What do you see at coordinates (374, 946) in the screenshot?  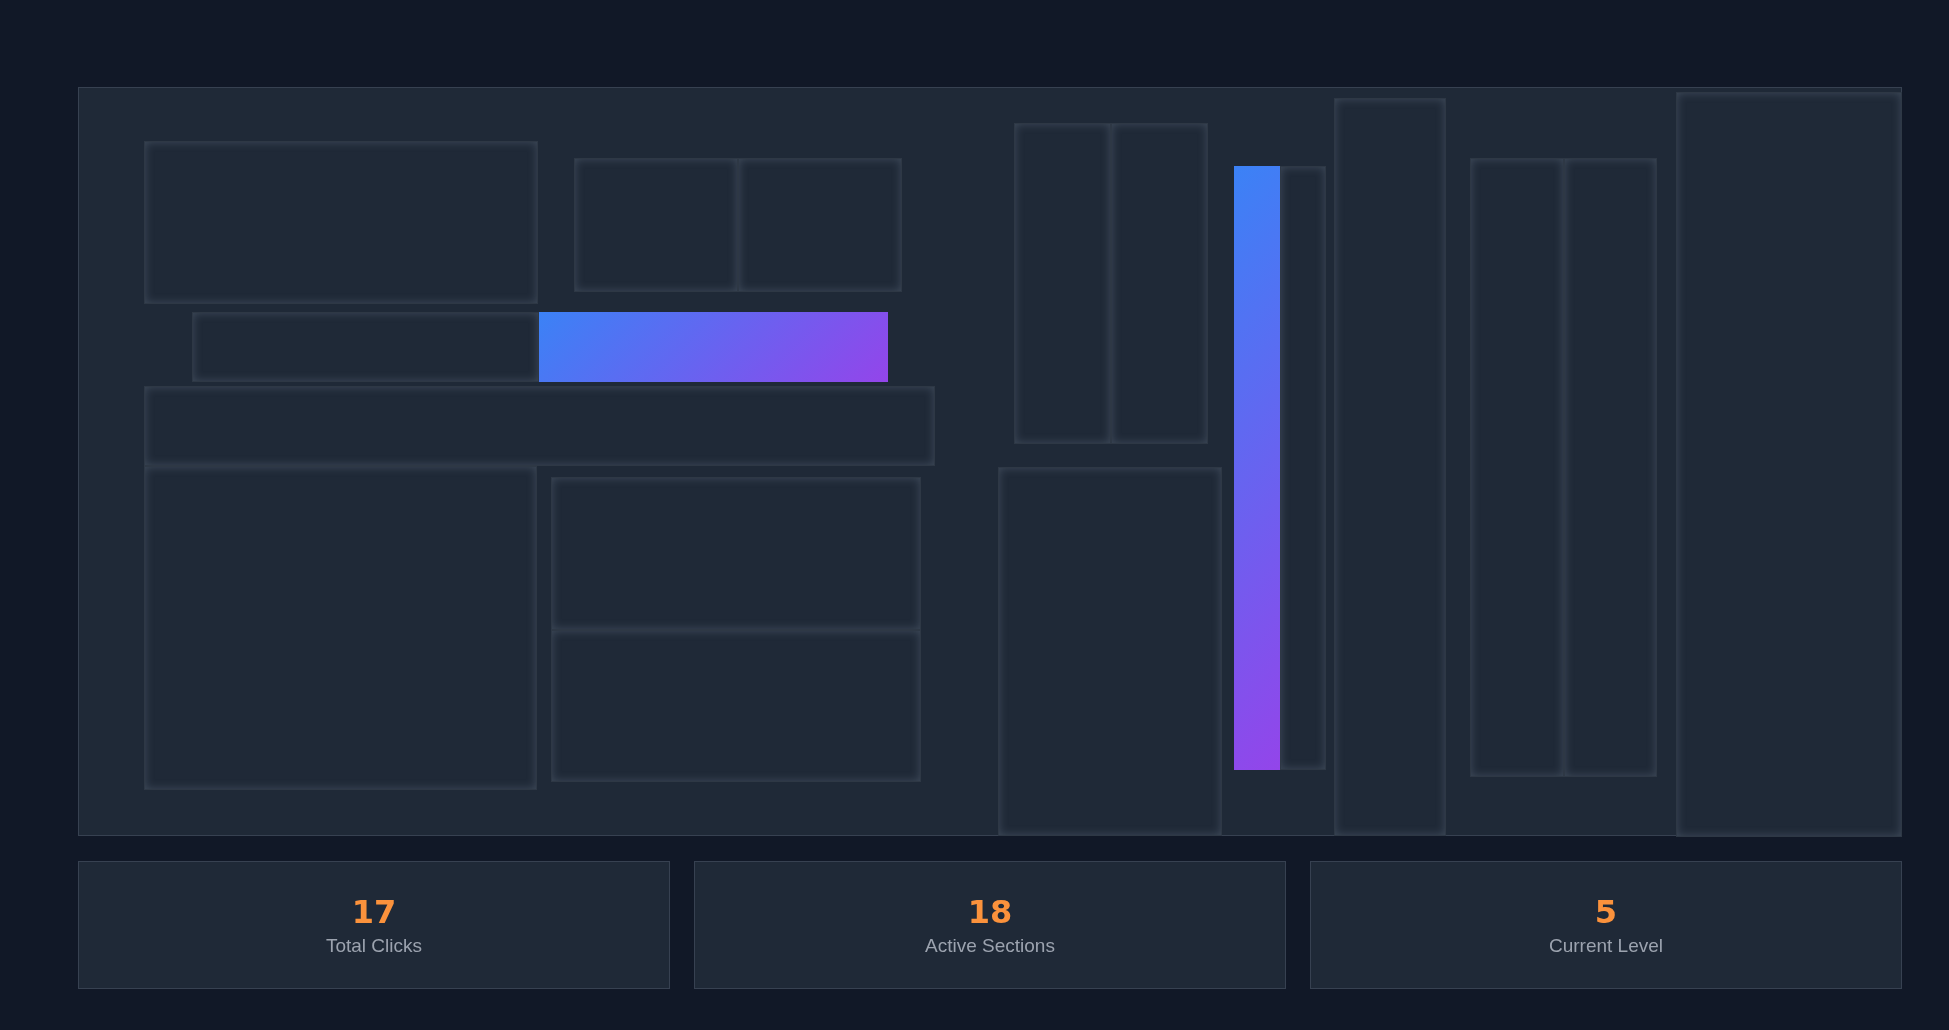 I see `stat-label: Total Clicks` at bounding box center [374, 946].